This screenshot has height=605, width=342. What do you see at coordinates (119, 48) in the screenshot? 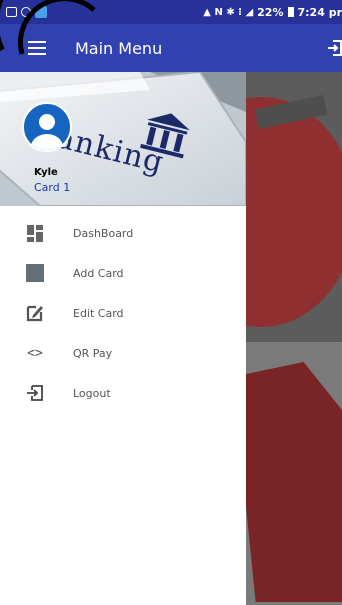
I see `page-title: Main Menu` at bounding box center [119, 48].